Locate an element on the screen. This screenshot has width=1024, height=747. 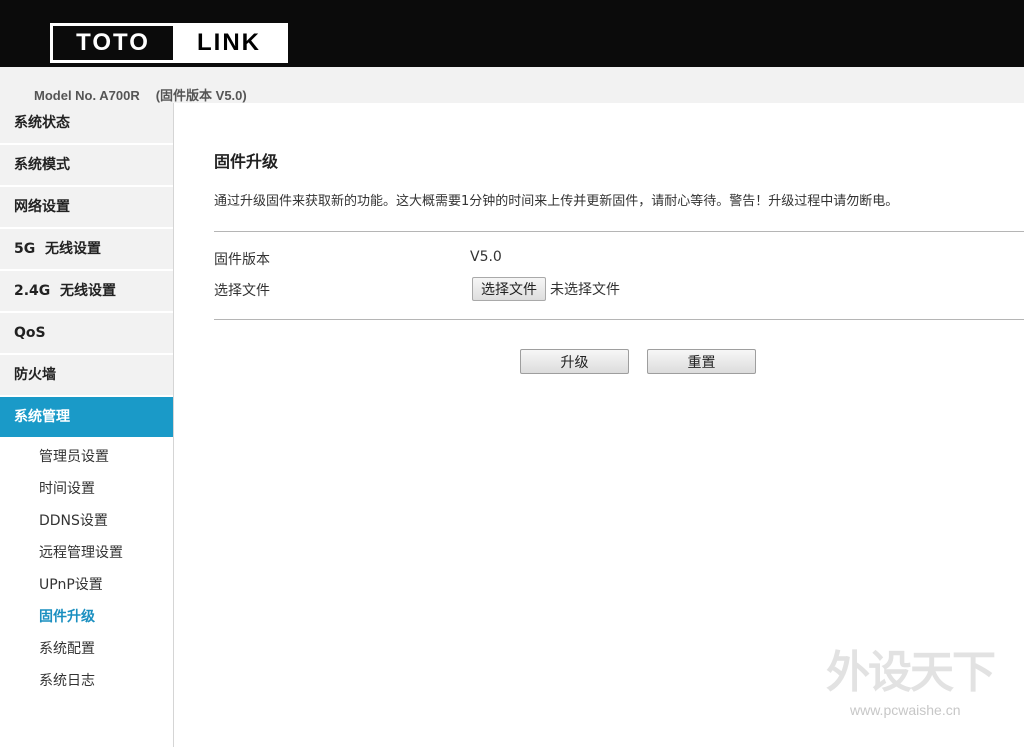
top-bar: TOTO LINK is located at coordinates (512, 33).